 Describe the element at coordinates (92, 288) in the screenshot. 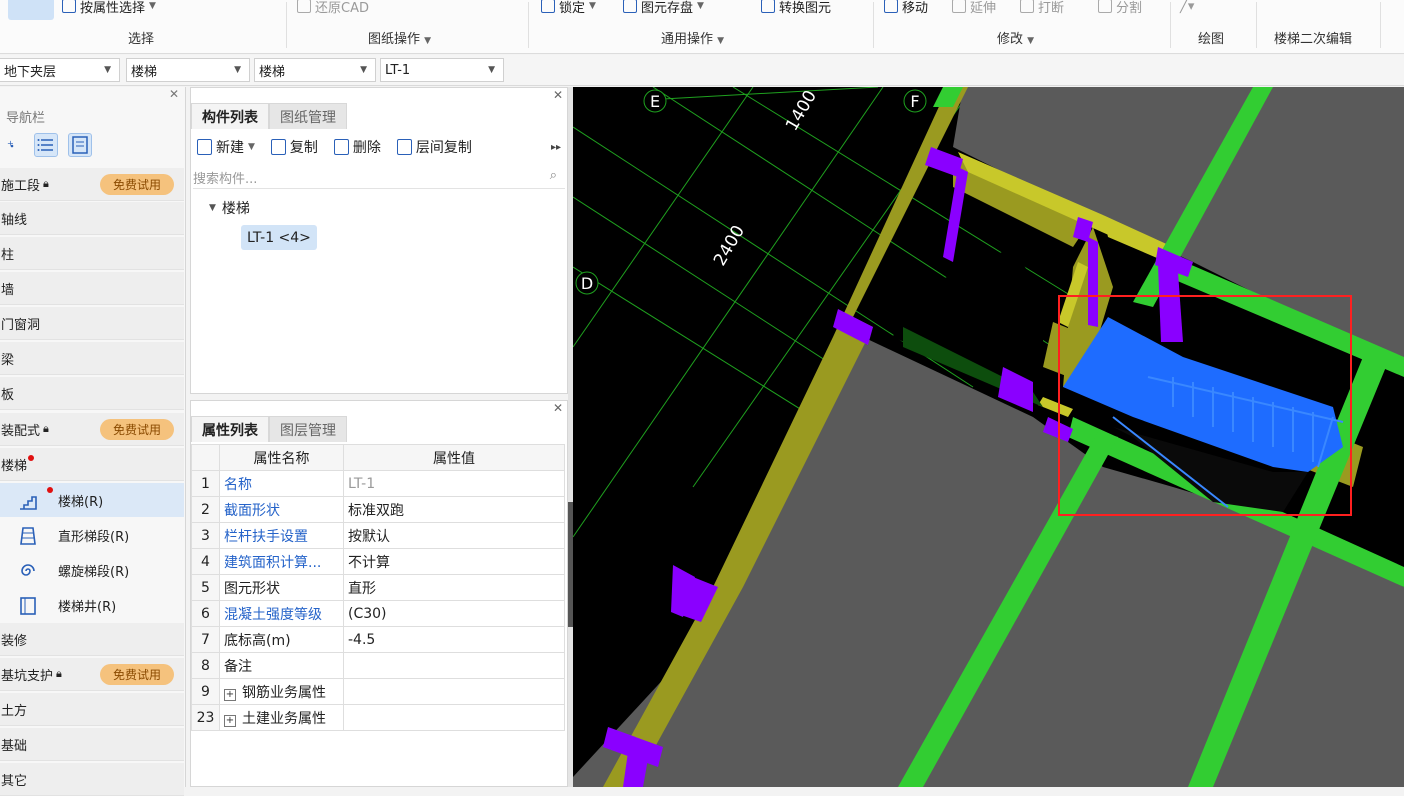

I see `nav-category-wall: 墙` at that location.